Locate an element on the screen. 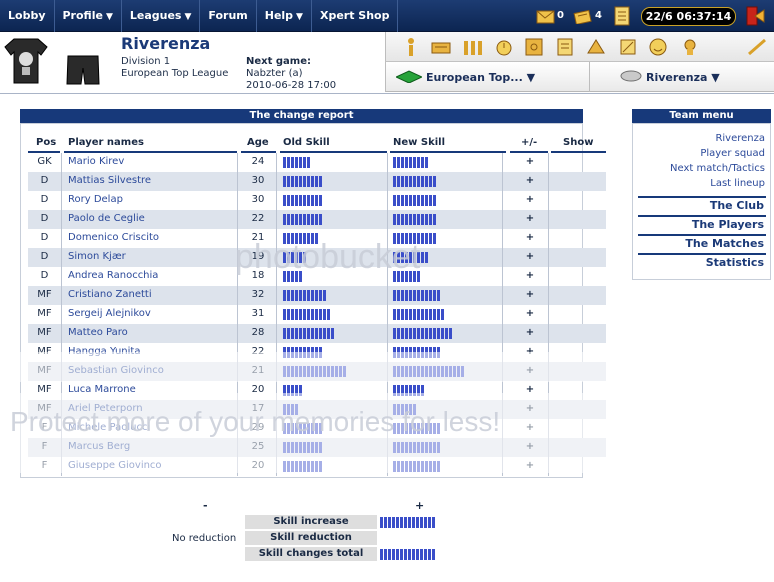 This screenshot has height=582, width=774. player-name-link: Paolo de Ceglie is located at coordinates (106, 218).